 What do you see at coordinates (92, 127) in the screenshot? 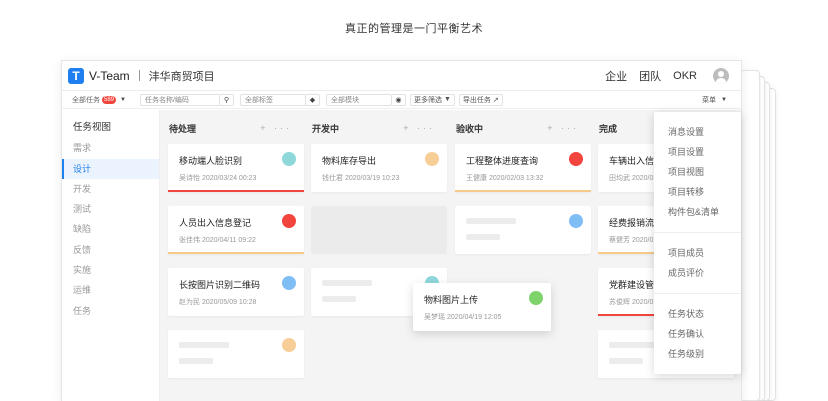
I see `sidebar-heading: 任务视图` at bounding box center [92, 127].